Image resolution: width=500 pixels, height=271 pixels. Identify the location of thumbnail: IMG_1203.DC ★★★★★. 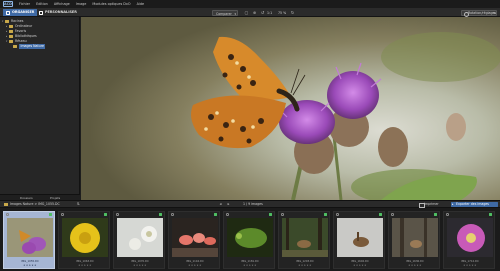
(304, 240).